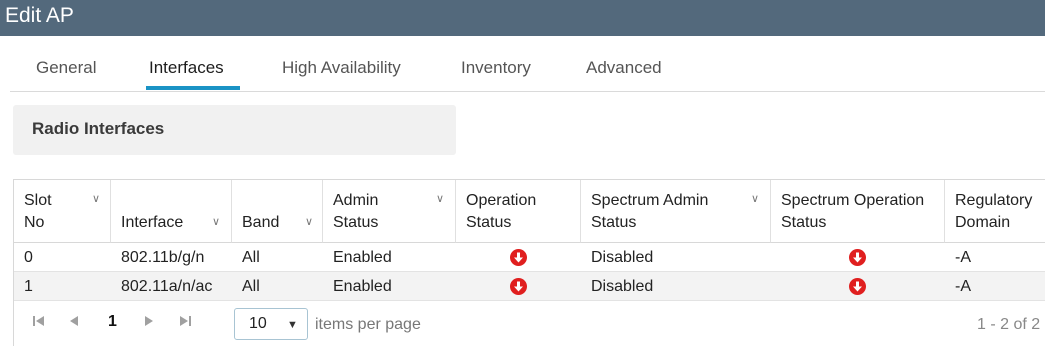 Image resolution: width=1045 pixels, height=346 pixels. What do you see at coordinates (529, 257) in the screenshot?
I see `table-row: 0 802.11b/g/n All Enabled Disabled -A` at bounding box center [529, 257].